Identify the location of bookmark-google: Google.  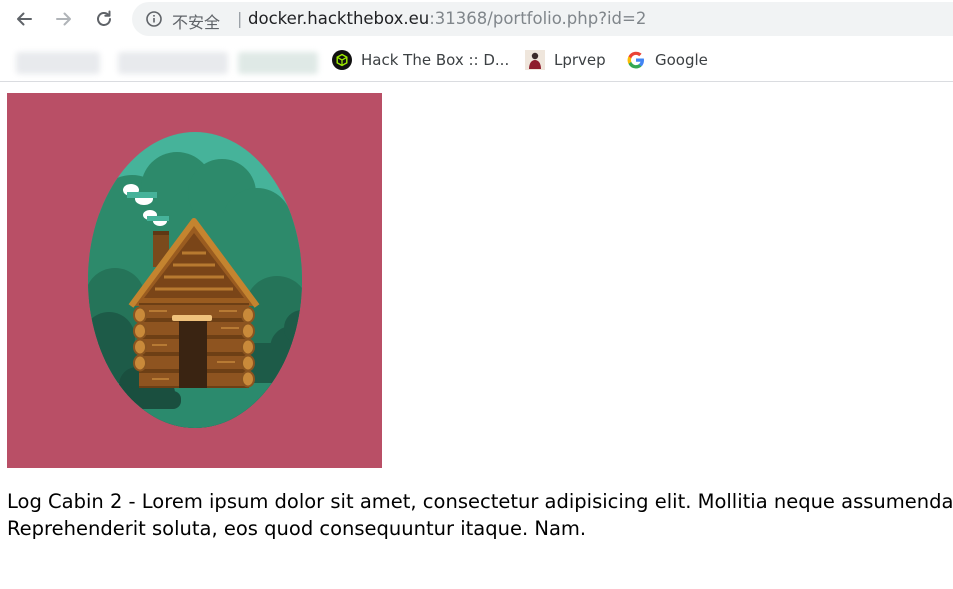
(667, 60).